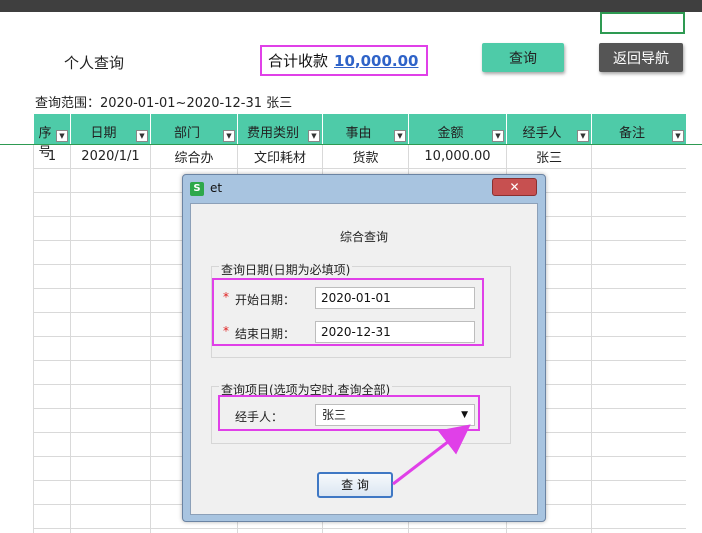  What do you see at coordinates (45, 141) in the screenshot?
I see `column-header-label: 序号` at bounding box center [45, 141].